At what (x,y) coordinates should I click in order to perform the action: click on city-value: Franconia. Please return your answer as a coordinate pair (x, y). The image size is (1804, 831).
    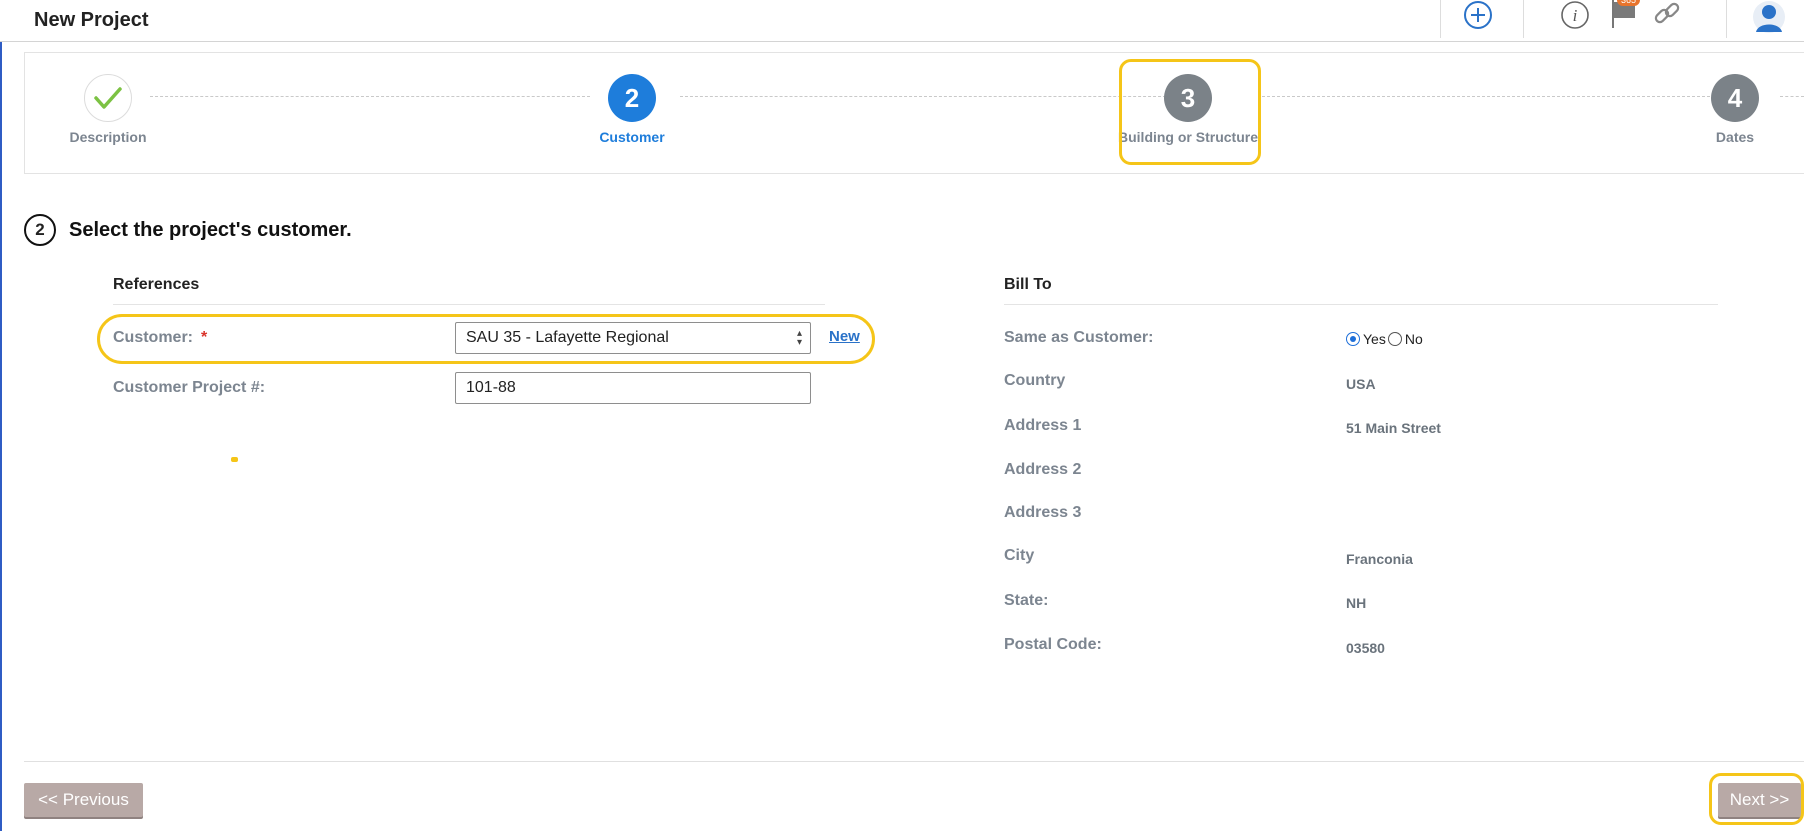
    Looking at the image, I should click on (1379, 559).